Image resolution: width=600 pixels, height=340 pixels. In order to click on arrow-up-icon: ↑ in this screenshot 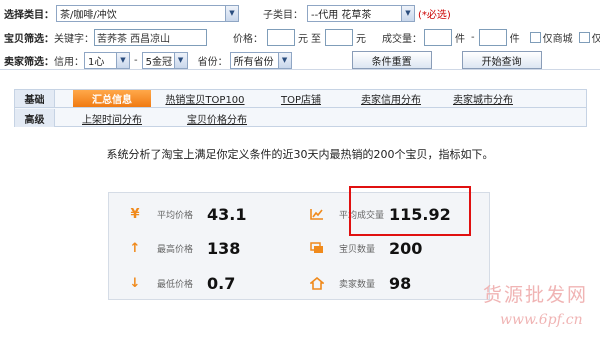, I will do `click(135, 248)`.